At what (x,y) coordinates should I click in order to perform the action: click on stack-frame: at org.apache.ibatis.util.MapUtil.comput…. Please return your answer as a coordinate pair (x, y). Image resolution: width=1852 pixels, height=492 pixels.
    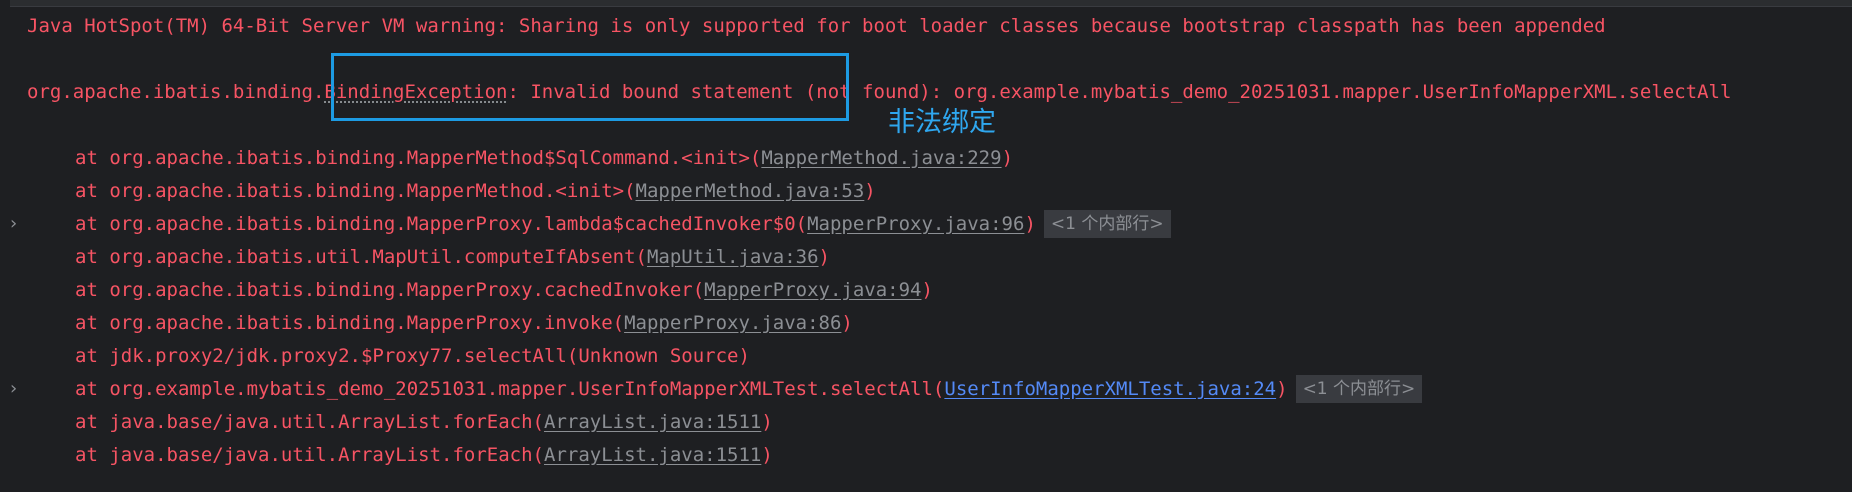
    Looking at the image, I should click on (415, 257).